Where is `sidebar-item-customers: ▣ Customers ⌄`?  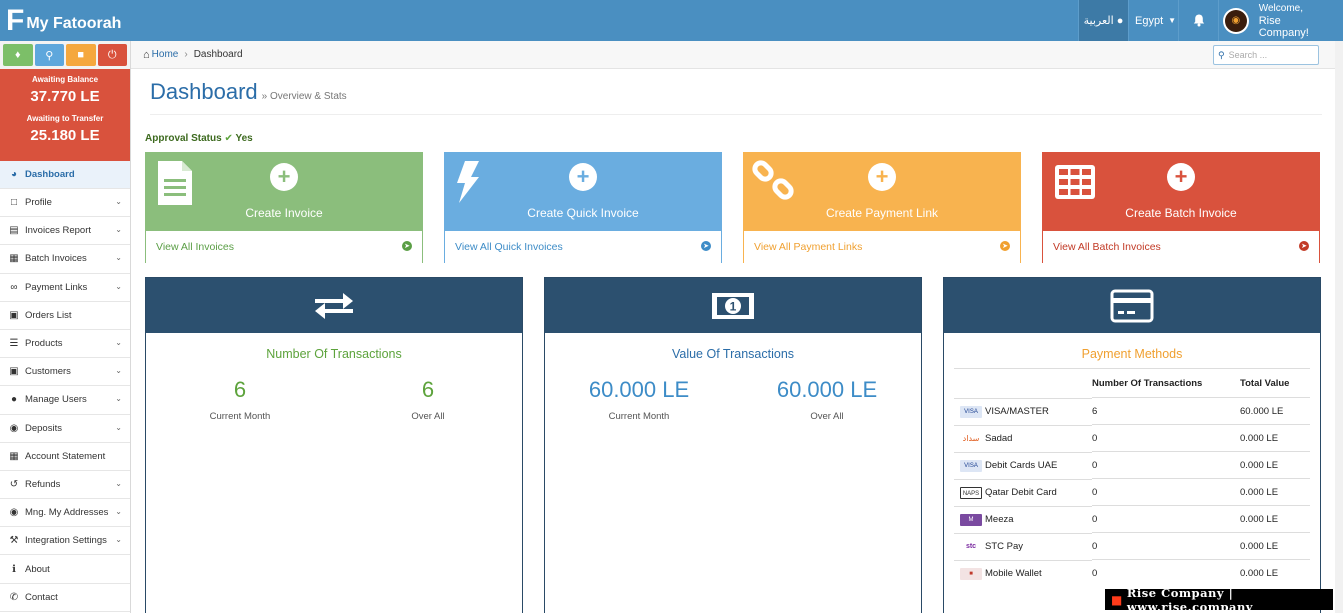
sidebar-item-customers: ▣ Customers ⌄ is located at coordinates (65, 372).